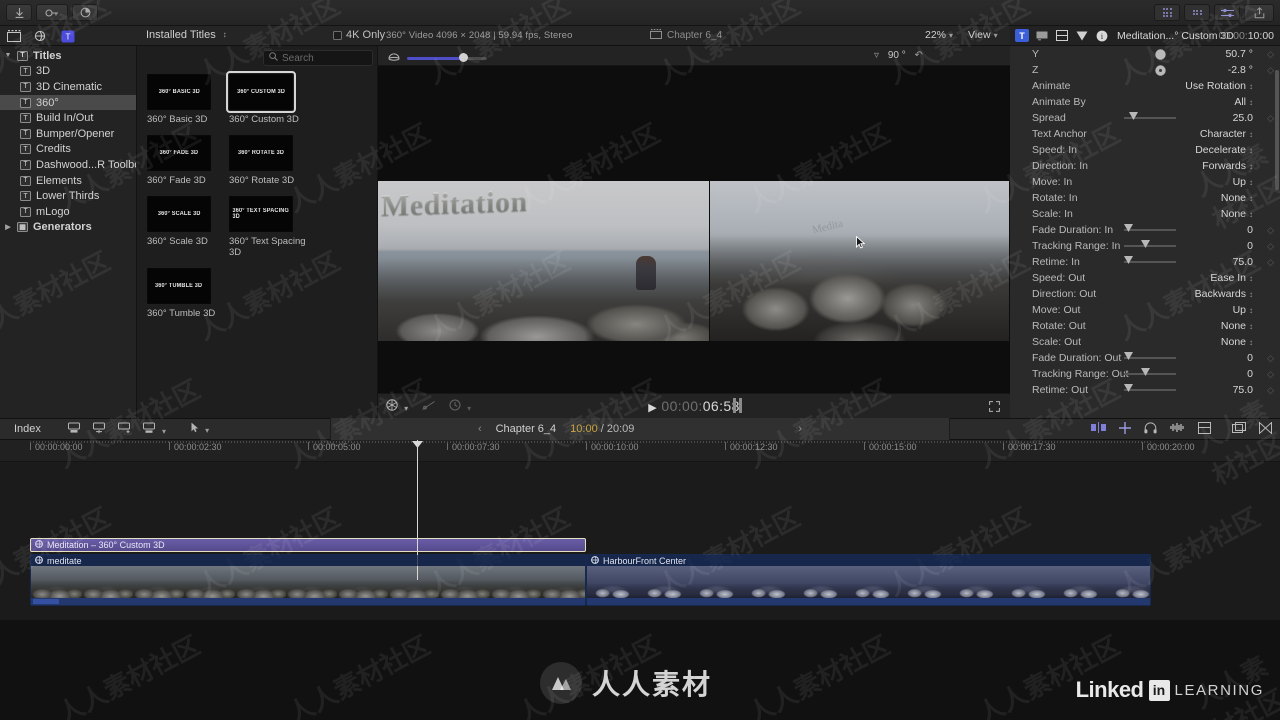 The image size is (1280, 720). I want to click on append-clip-icon, so click(124, 429).